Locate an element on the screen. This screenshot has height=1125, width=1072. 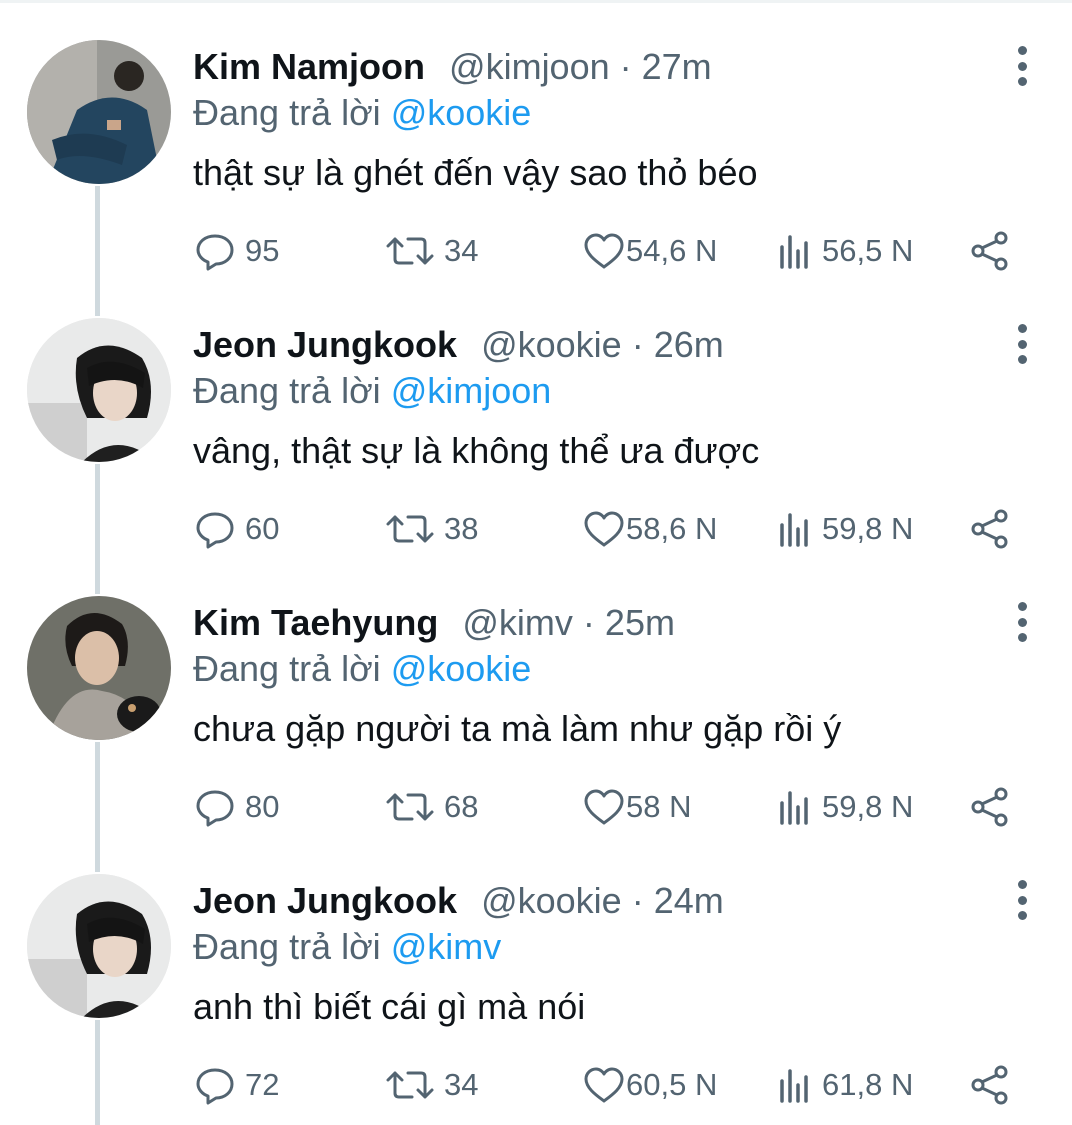
timestamp: 24m is located at coordinates (689, 900).